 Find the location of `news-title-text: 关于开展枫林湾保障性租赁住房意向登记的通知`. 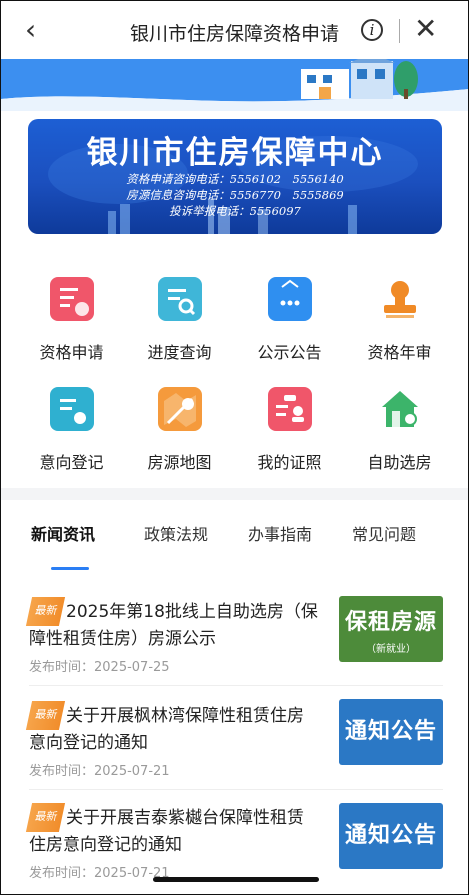

news-title-text: 关于开展枫林湾保障性租赁住房意向登记的通知 is located at coordinates (166, 729).